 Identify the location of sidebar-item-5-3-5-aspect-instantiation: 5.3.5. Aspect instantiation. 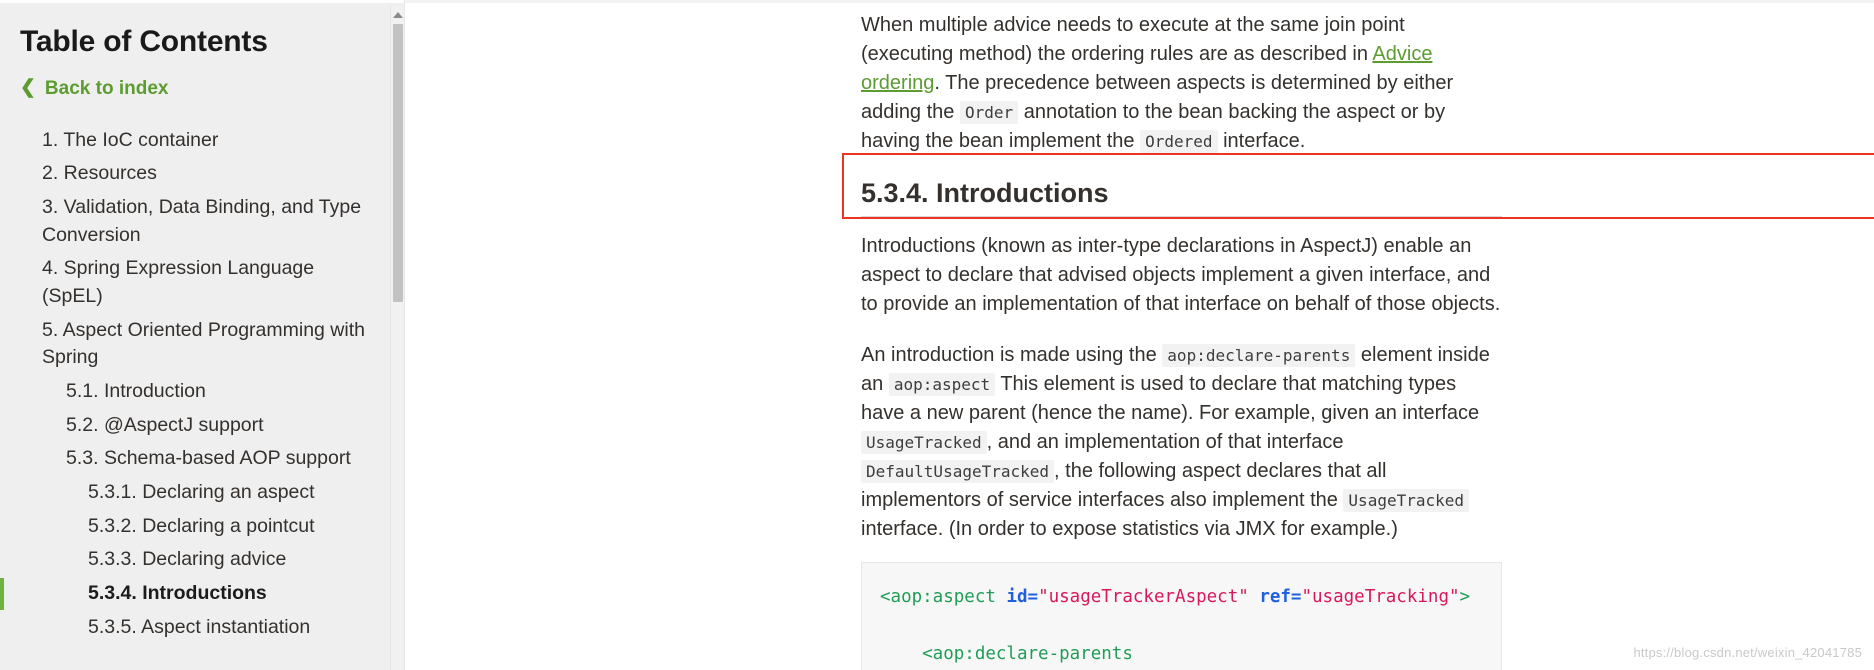
(195, 628).